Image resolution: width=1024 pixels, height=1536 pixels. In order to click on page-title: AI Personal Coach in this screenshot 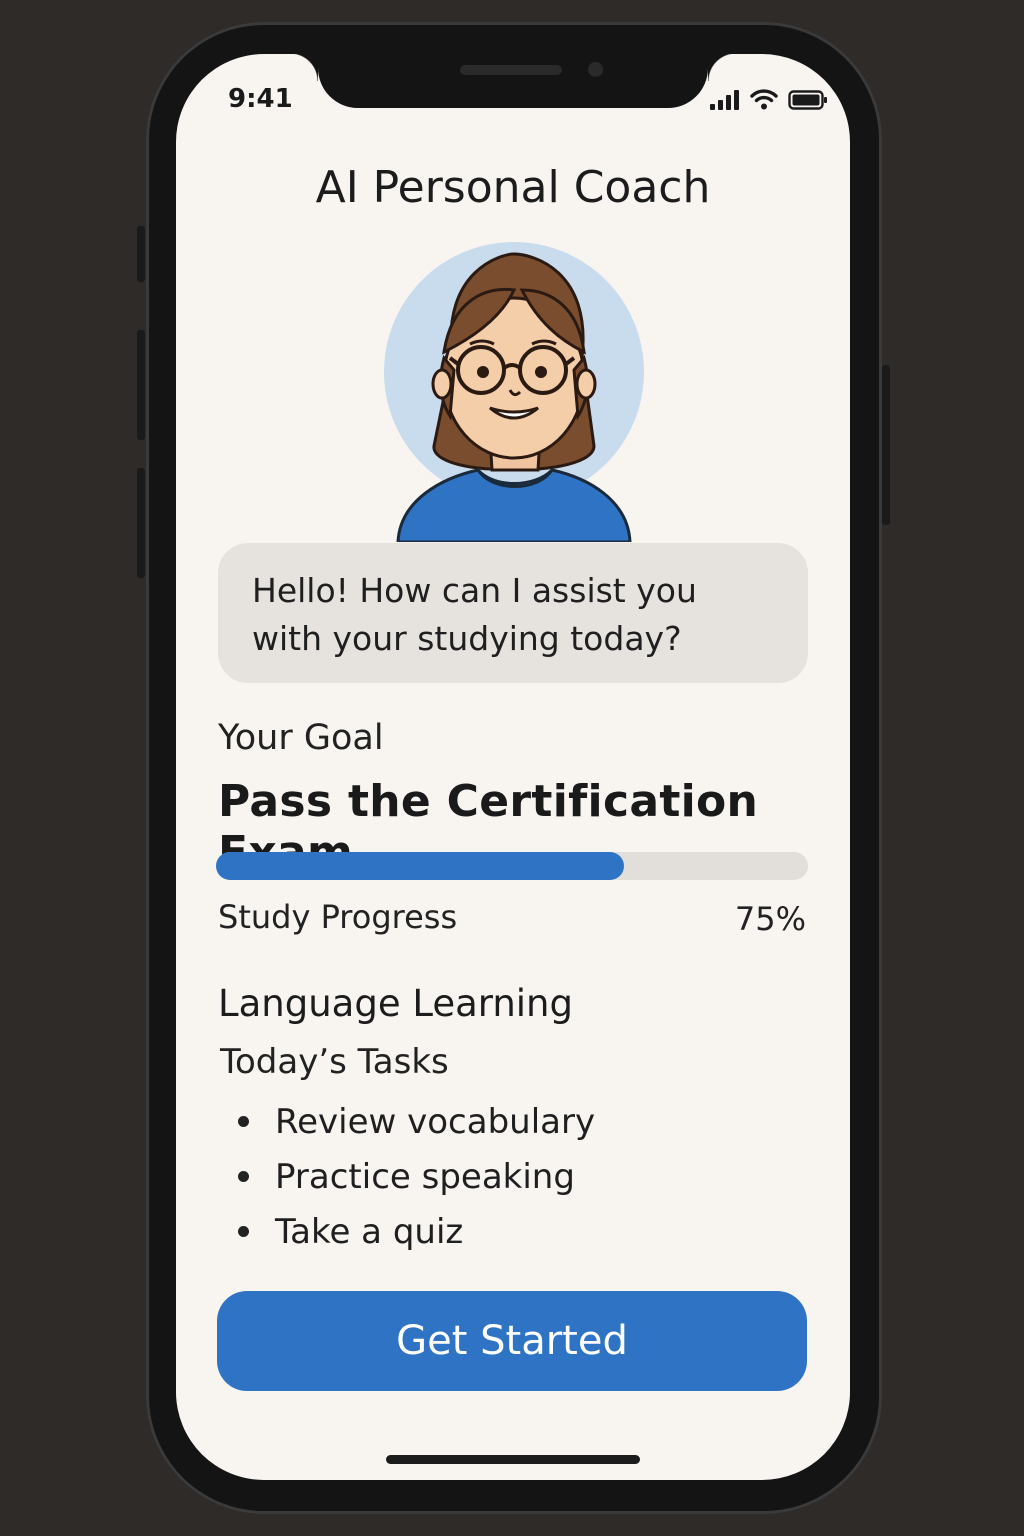, I will do `click(513, 187)`.